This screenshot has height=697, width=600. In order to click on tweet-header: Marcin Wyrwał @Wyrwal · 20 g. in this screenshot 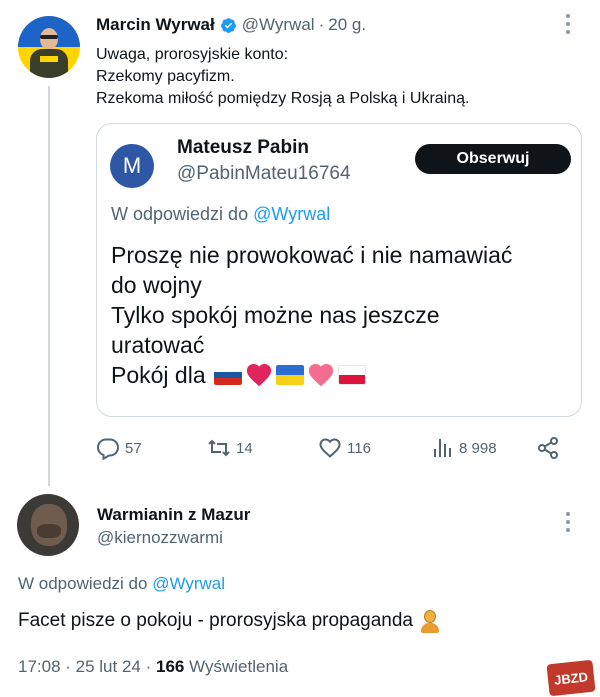, I will do `click(231, 25)`.